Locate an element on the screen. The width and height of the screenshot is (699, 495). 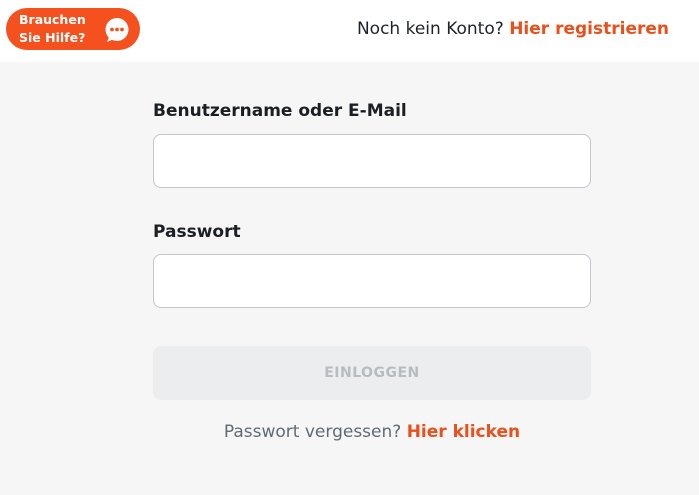
forgot-password-prompt: Passwort vergessen? Hier klicken is located at coordinates (372, 432).